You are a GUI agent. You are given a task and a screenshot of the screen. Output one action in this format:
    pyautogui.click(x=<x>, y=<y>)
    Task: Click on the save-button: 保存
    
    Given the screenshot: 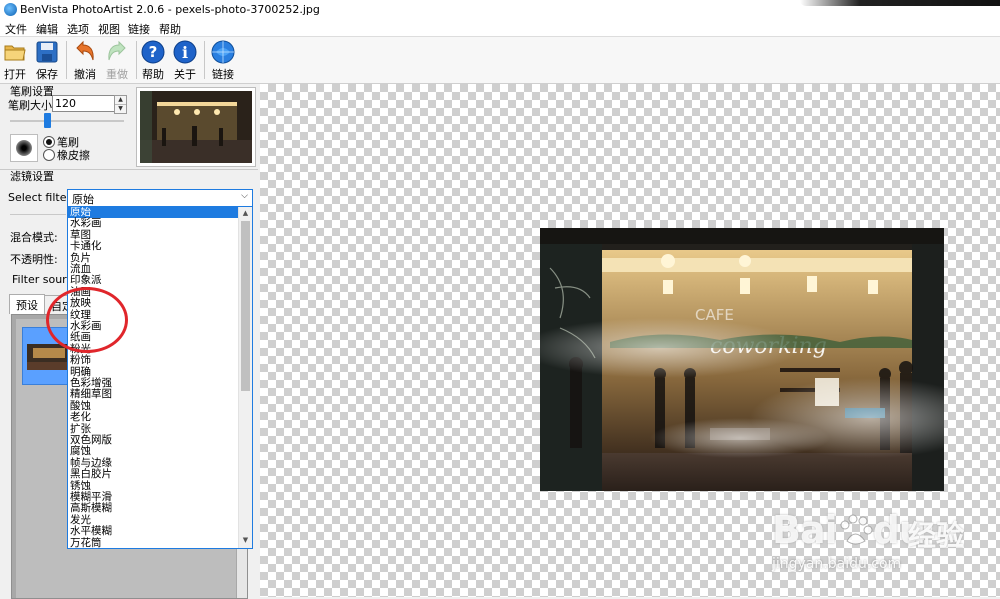 What is the action you would take?
    pyautogui.click(x=47, y=60)
    